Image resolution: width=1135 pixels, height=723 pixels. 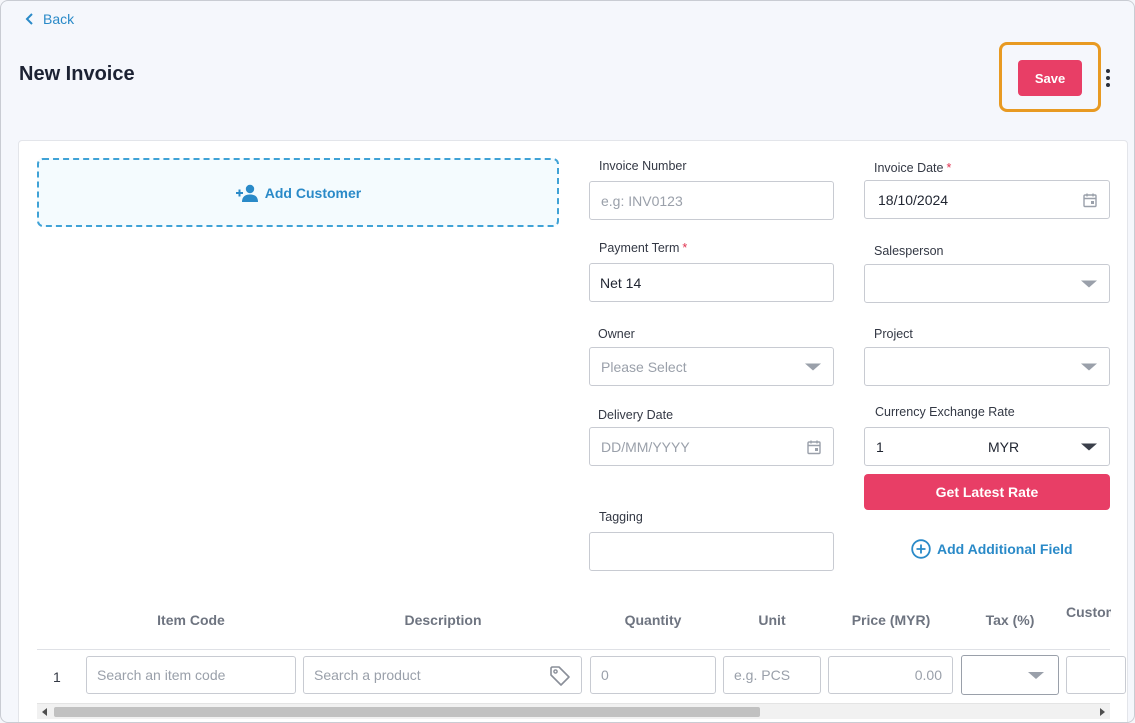 I want to click on currency-rate-value: 1, so click(x=880, y=447).